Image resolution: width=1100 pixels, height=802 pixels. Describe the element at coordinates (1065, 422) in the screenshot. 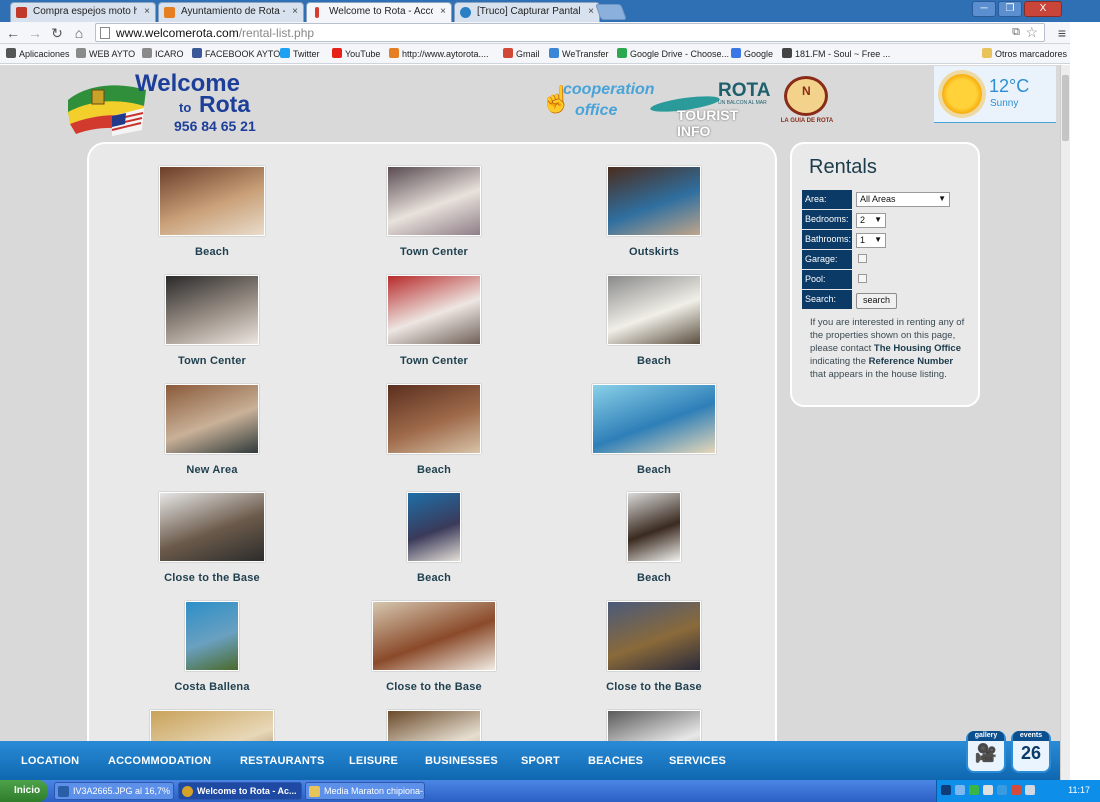

I see `vertical-scrollbar` at that location.